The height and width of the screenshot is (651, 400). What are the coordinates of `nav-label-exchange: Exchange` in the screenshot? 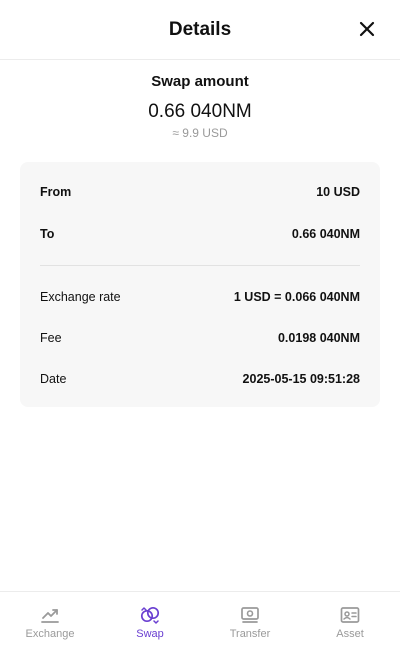 It's located at (50, 634).